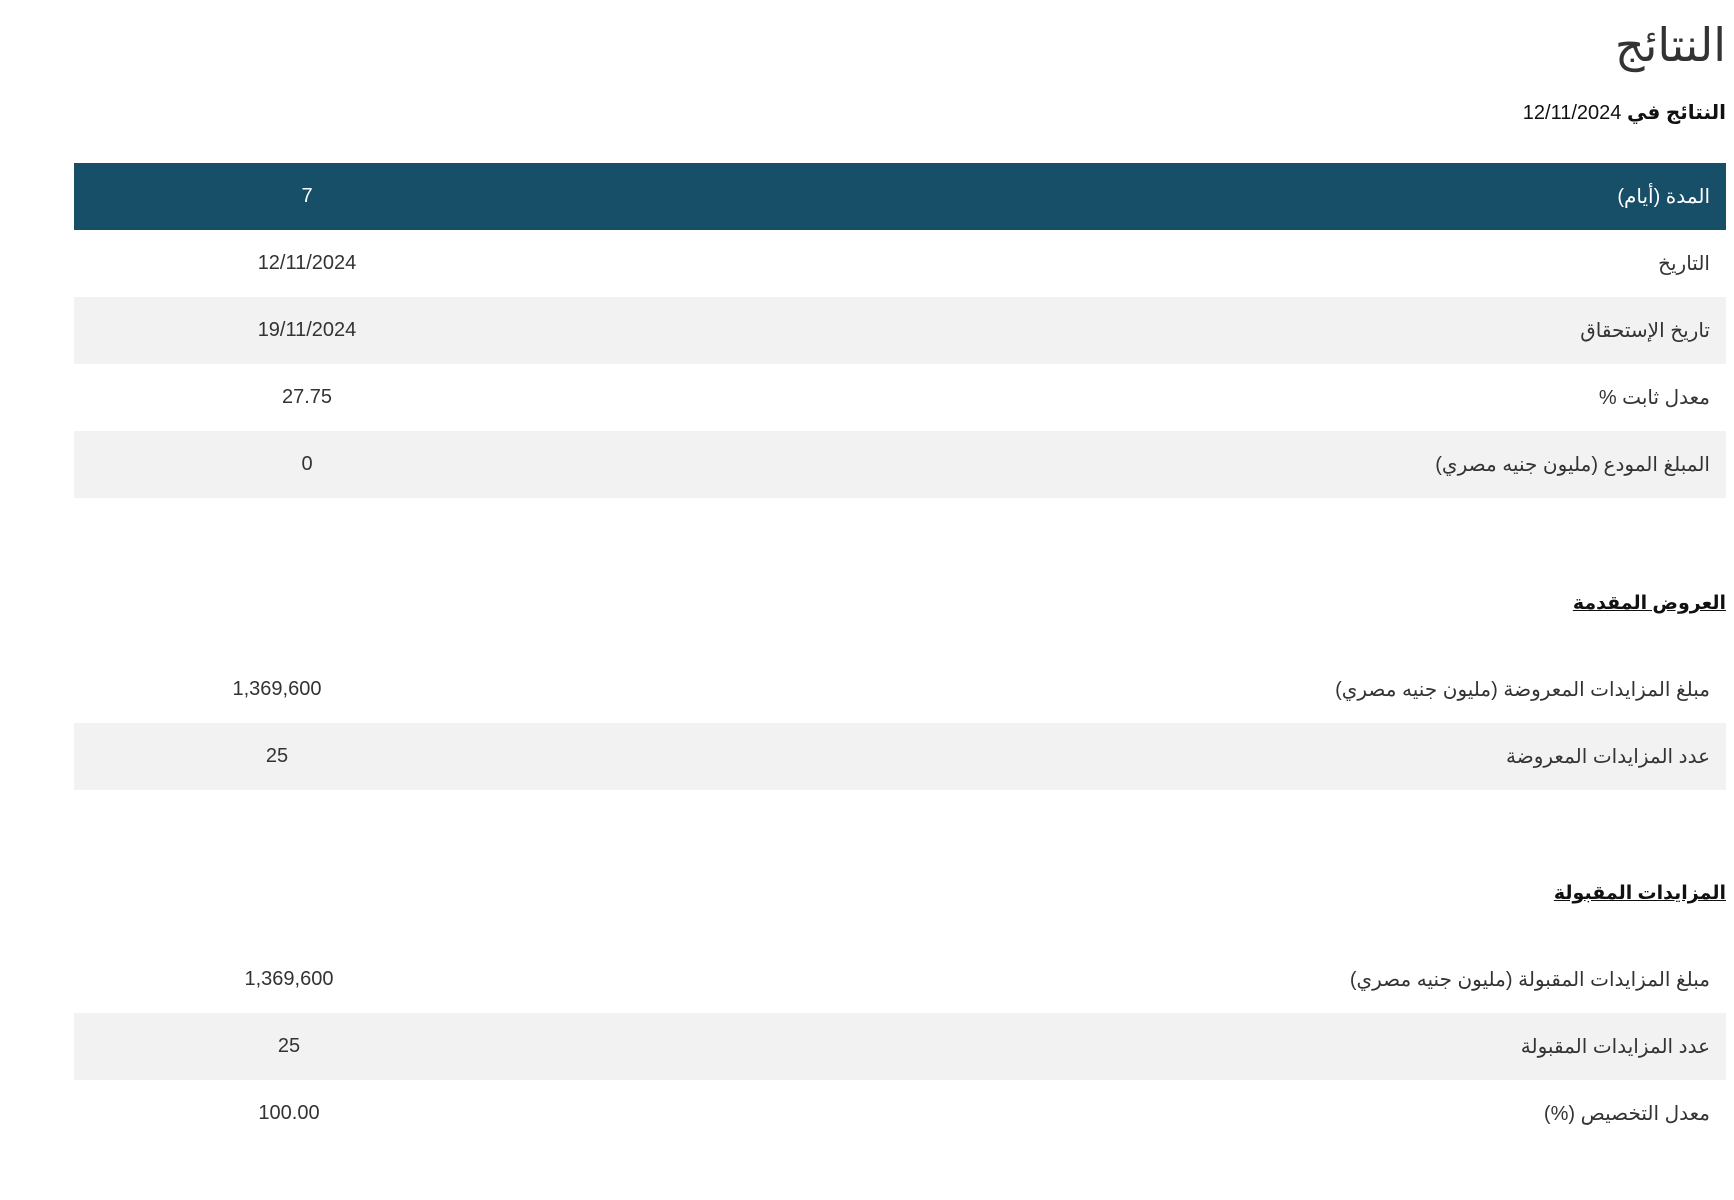 The width and height of the screenshot is (1734, 1200). I want to click on date-label: التاريخ, so click(1684, 264).